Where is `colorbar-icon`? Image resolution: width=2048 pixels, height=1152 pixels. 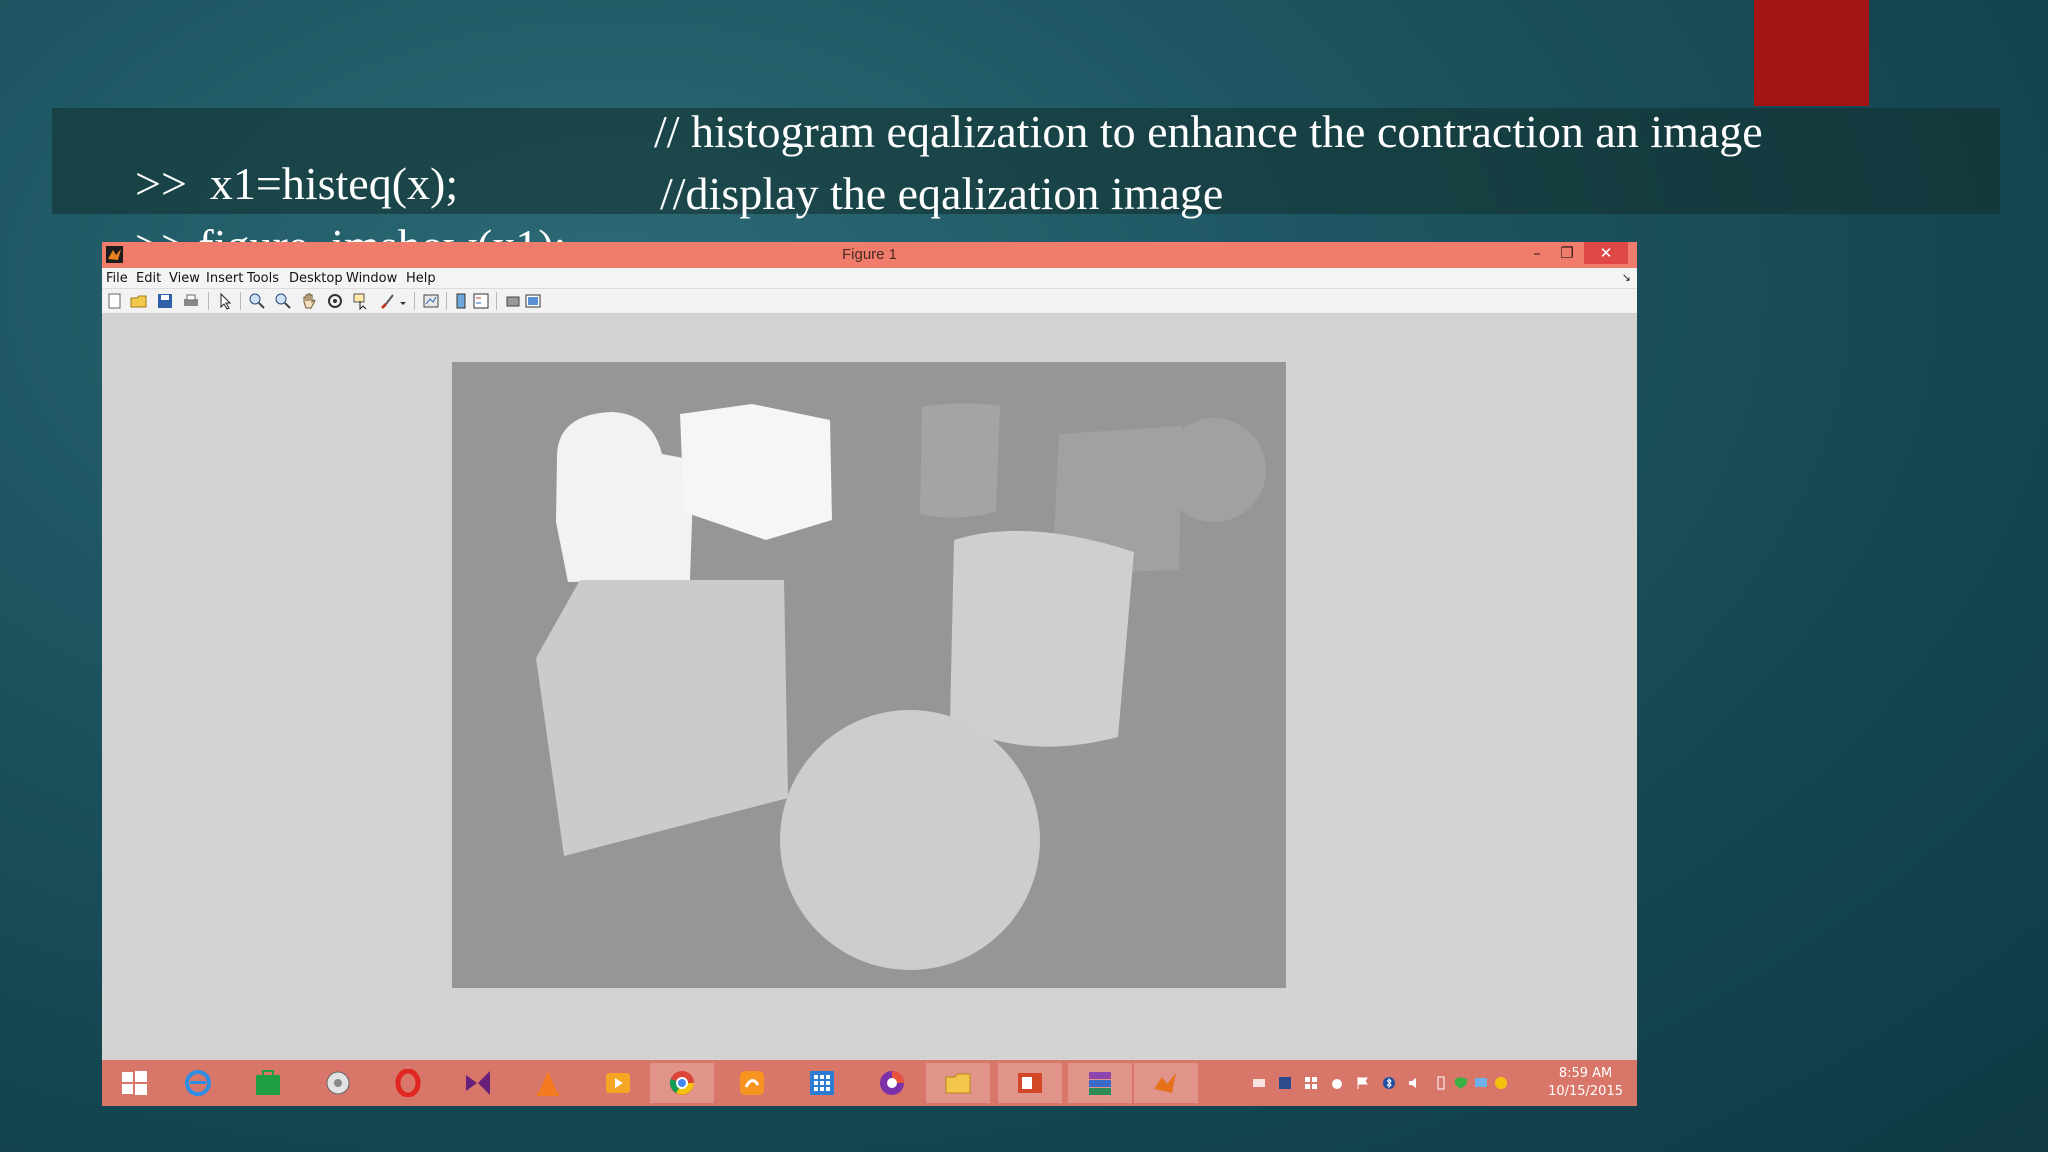
colorbar-icon is located at coordinates (461, 301).